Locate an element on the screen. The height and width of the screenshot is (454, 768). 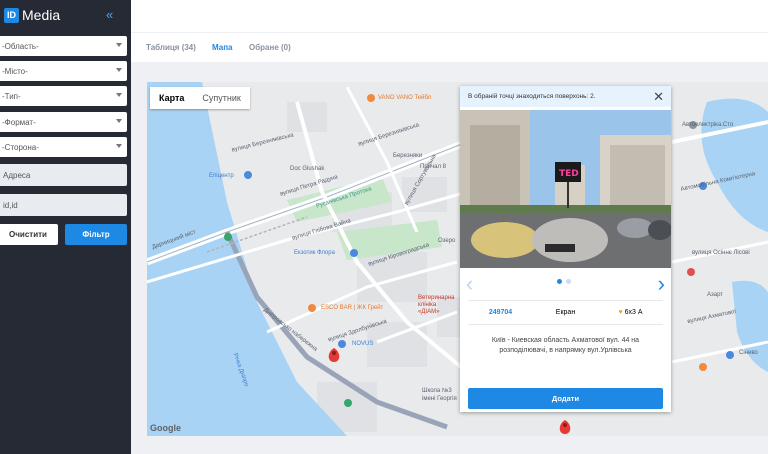
map-type-control: Карта Супутник is located at coordinates (200, 98).